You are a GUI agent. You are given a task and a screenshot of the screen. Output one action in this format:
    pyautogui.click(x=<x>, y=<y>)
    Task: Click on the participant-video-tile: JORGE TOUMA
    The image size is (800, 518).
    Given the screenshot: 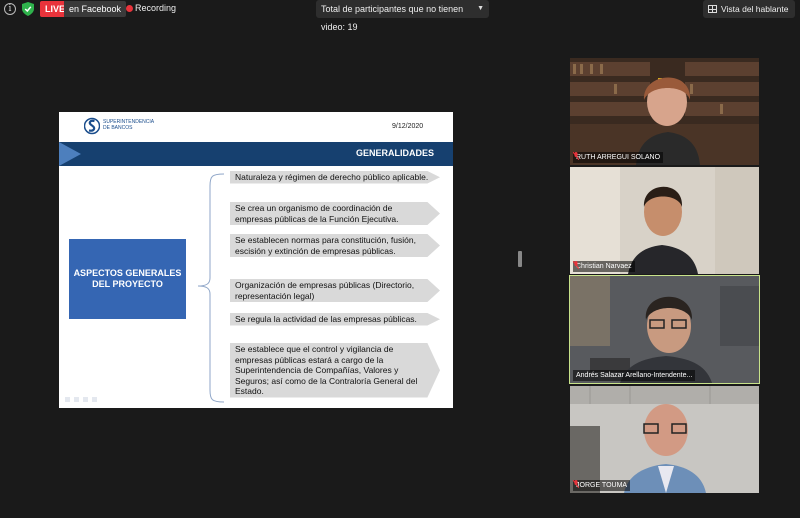 What is the action you would take?
    pyautogui.click(x=664, y=439)
    